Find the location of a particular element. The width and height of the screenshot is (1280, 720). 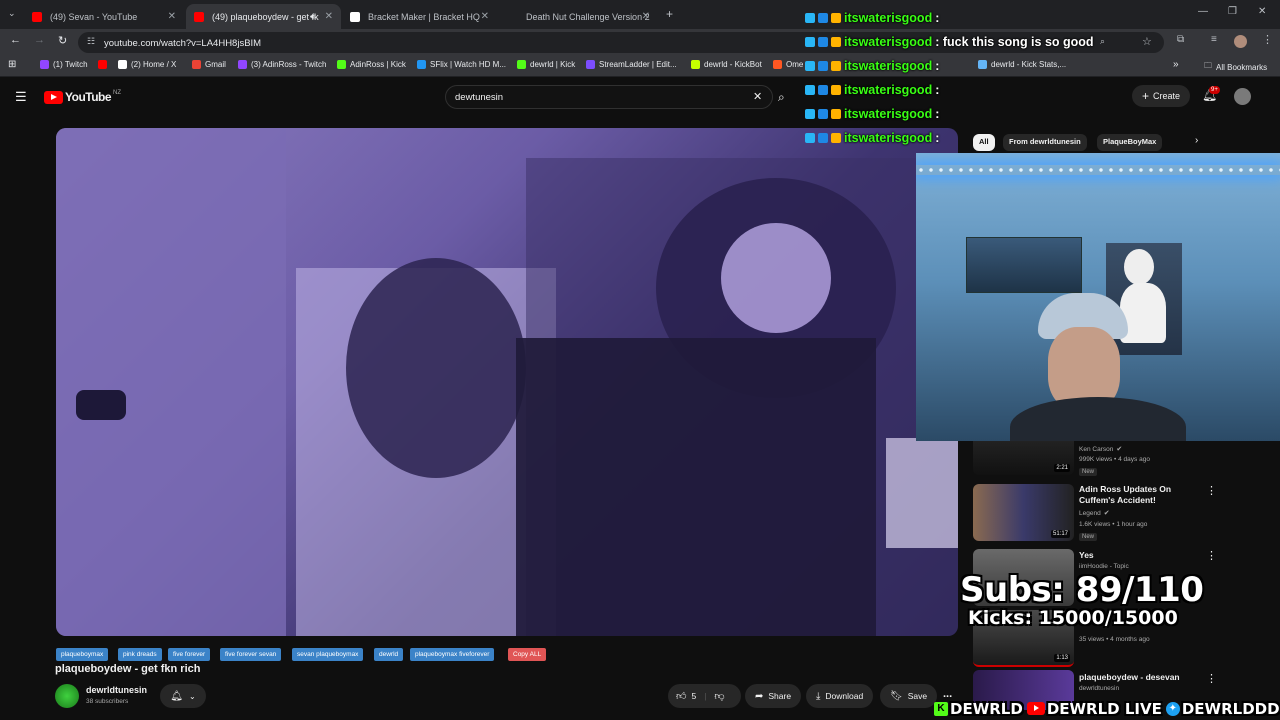

close-window-icon: ✕ is located at coordinates (1262, 11).